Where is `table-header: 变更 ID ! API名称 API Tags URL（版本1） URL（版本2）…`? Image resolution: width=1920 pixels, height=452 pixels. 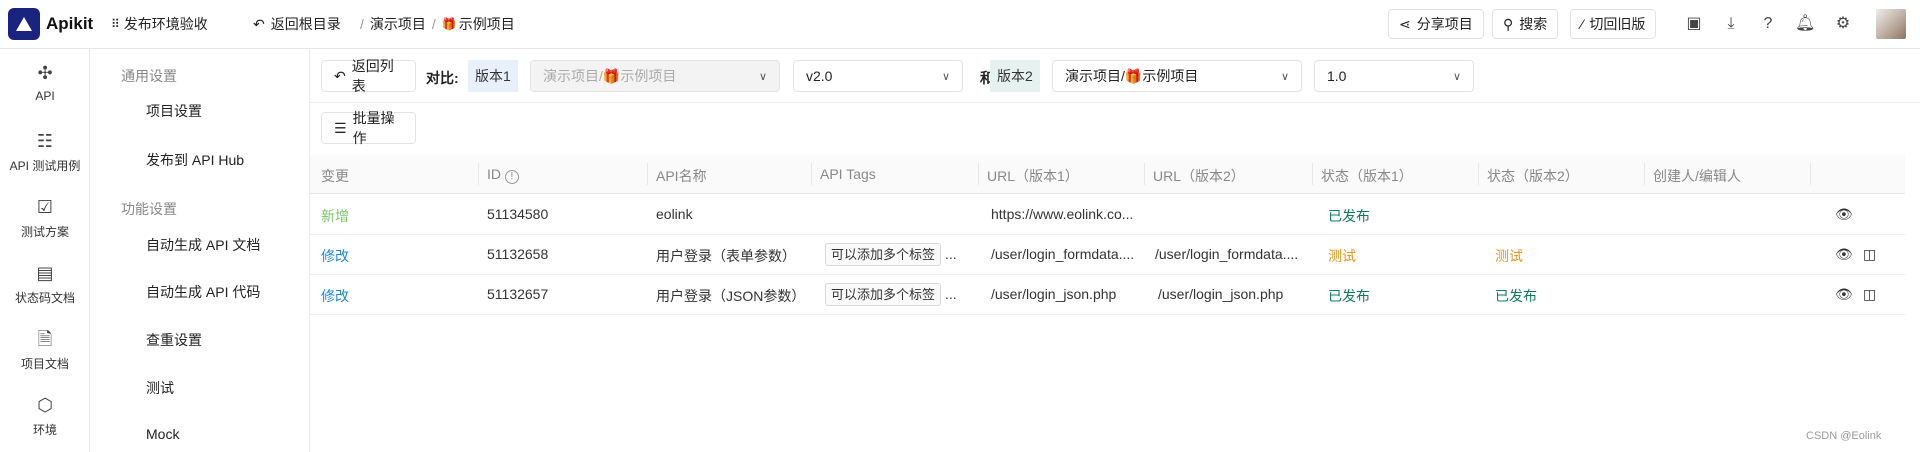 table-header: 变更 ID ! API名称 API Tags URL（版本1） URL（版本2）… is located at coordinates (1107, 174).